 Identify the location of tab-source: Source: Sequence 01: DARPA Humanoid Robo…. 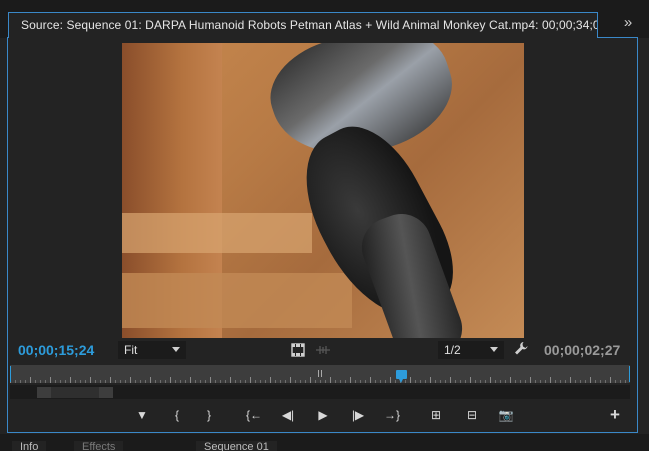
(303, 25).